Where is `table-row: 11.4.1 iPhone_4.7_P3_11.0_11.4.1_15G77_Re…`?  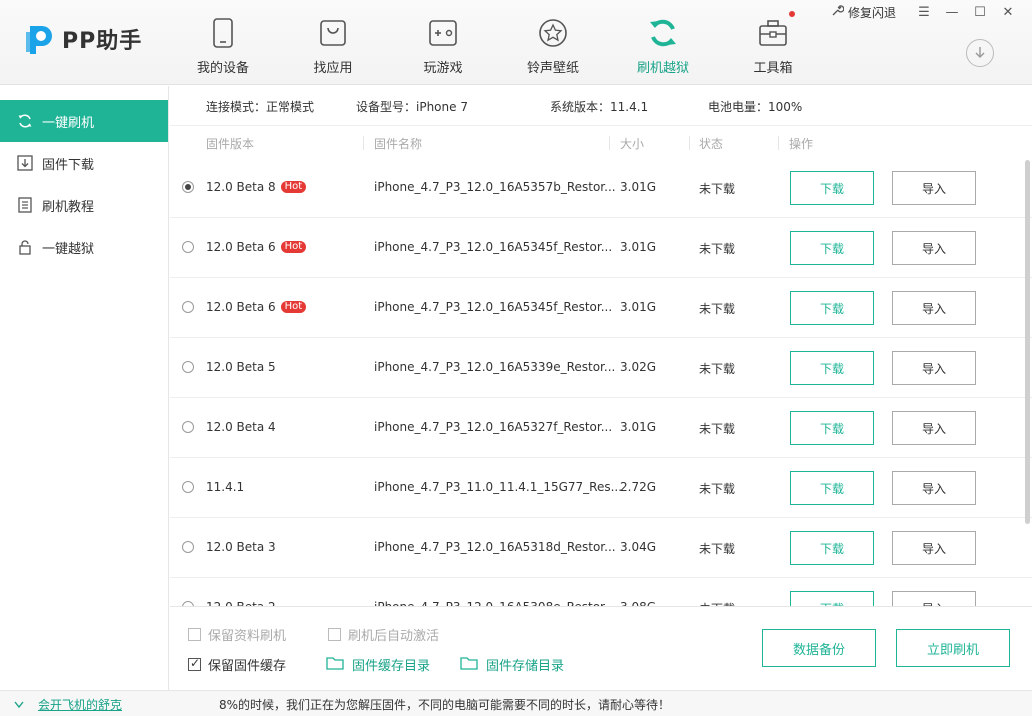 table-row: 11.4.1 iPhone_4.7_P3_11.0_11.4.1_15G77_Re… is located at coordinates (601, 488).